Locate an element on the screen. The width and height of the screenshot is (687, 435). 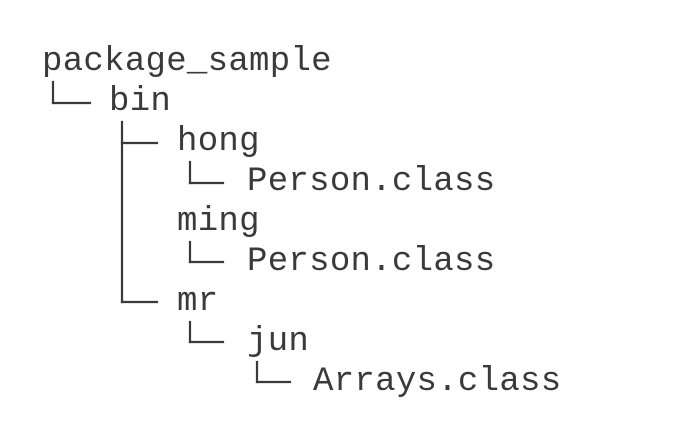
folder-mr-label: mr is located at coordinates (198, 302).